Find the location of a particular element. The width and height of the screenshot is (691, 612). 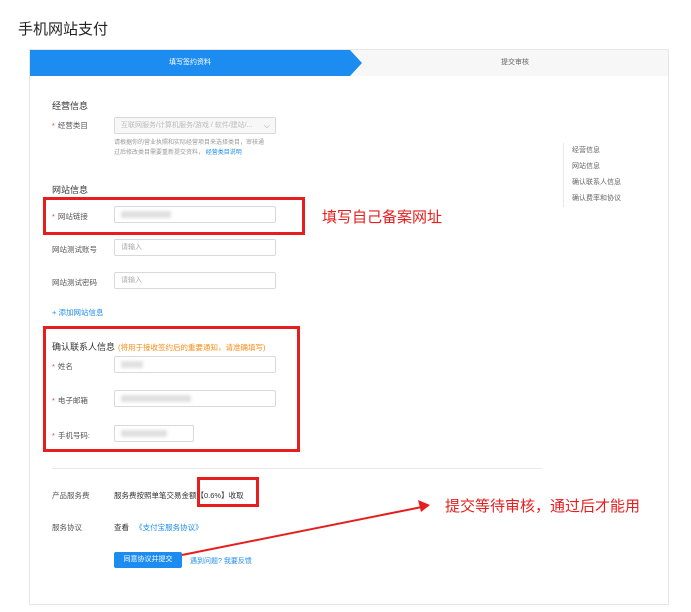

annotation-submit-note: 提交等待审核，通过后才能用 is located at coordinates (543, 506).